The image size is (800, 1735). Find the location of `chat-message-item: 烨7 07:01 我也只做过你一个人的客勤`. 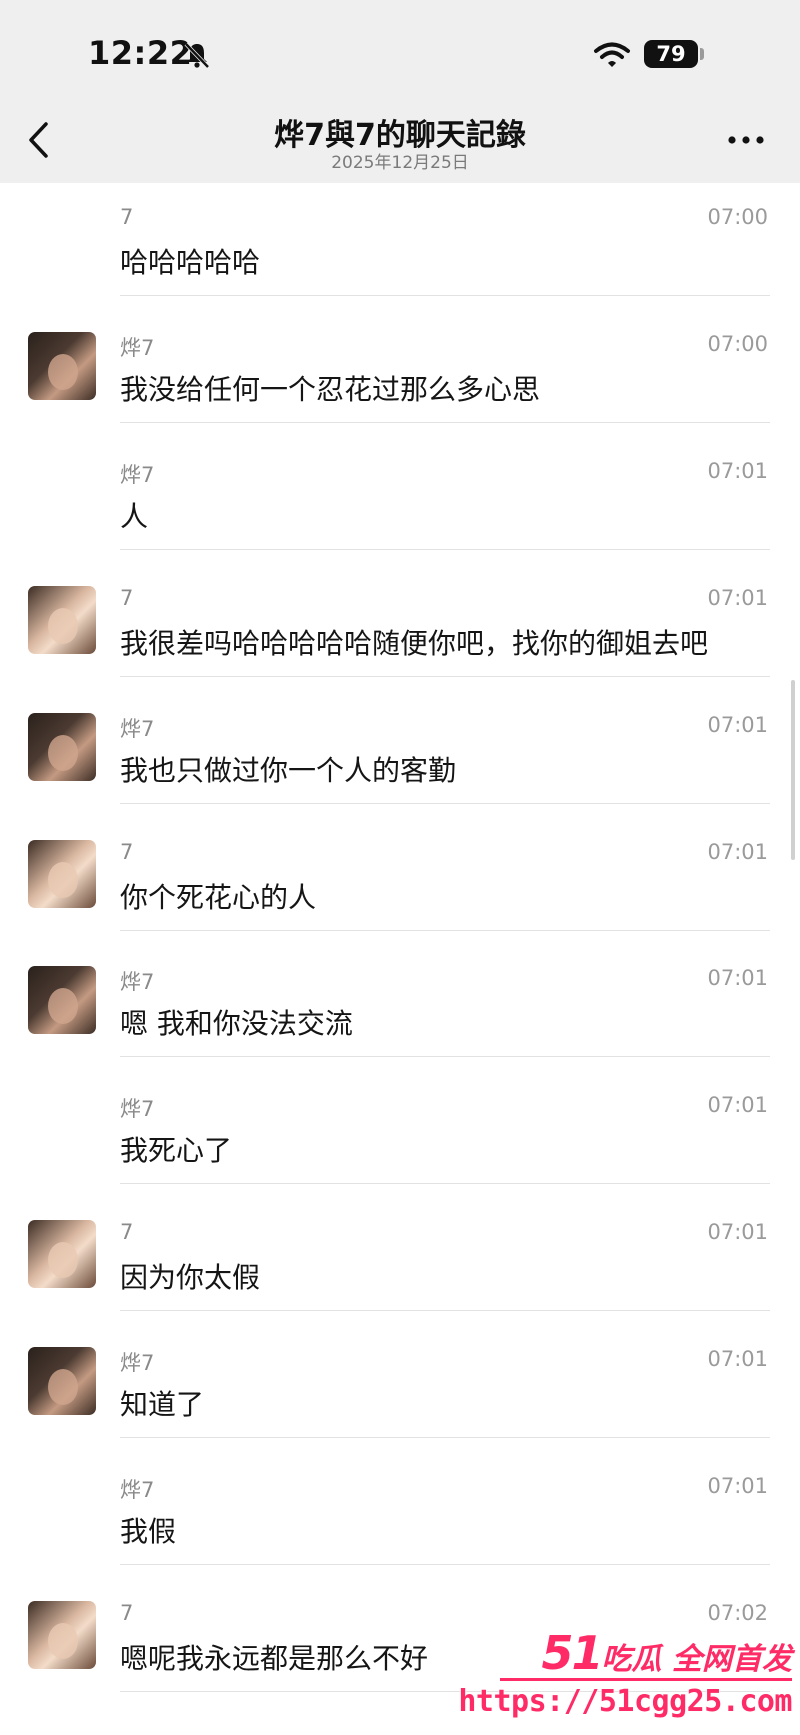

chat-message-item: 烨7 07:01 我也只做过你一个人的客勤 is located at coordinates (400, 754).